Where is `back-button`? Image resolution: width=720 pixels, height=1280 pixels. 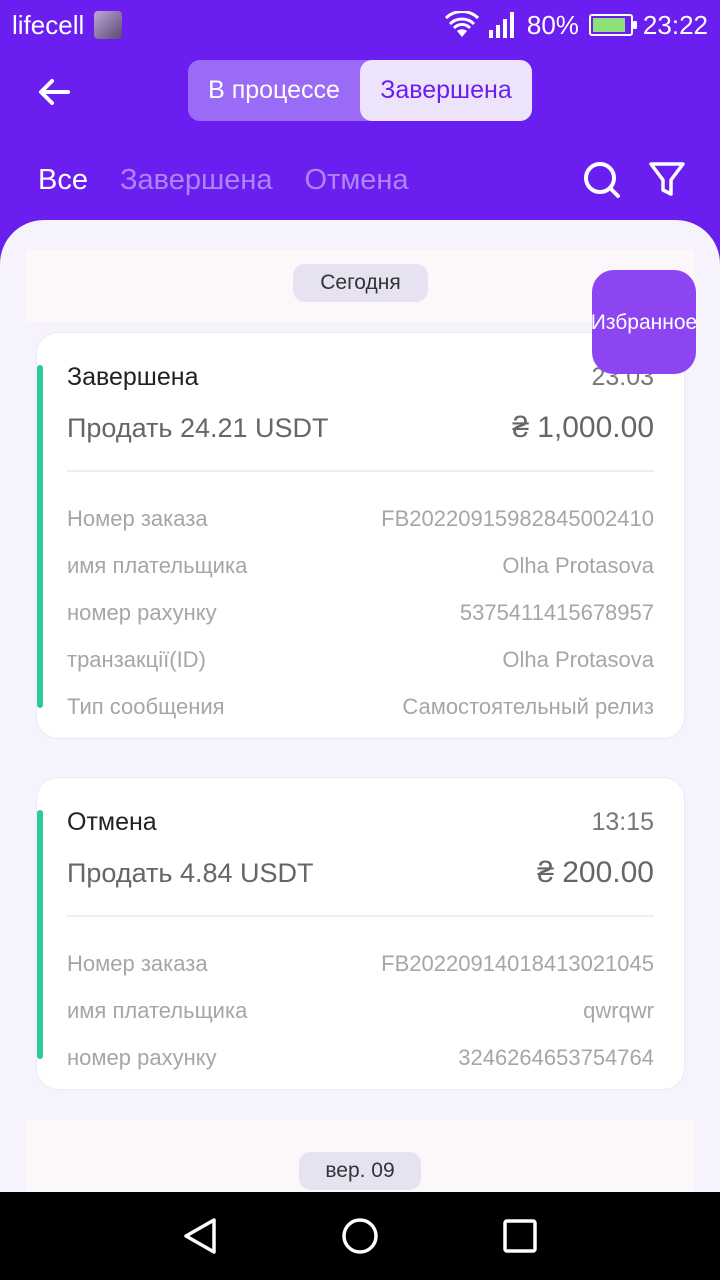
back-button is located at coordinates (54, 92).